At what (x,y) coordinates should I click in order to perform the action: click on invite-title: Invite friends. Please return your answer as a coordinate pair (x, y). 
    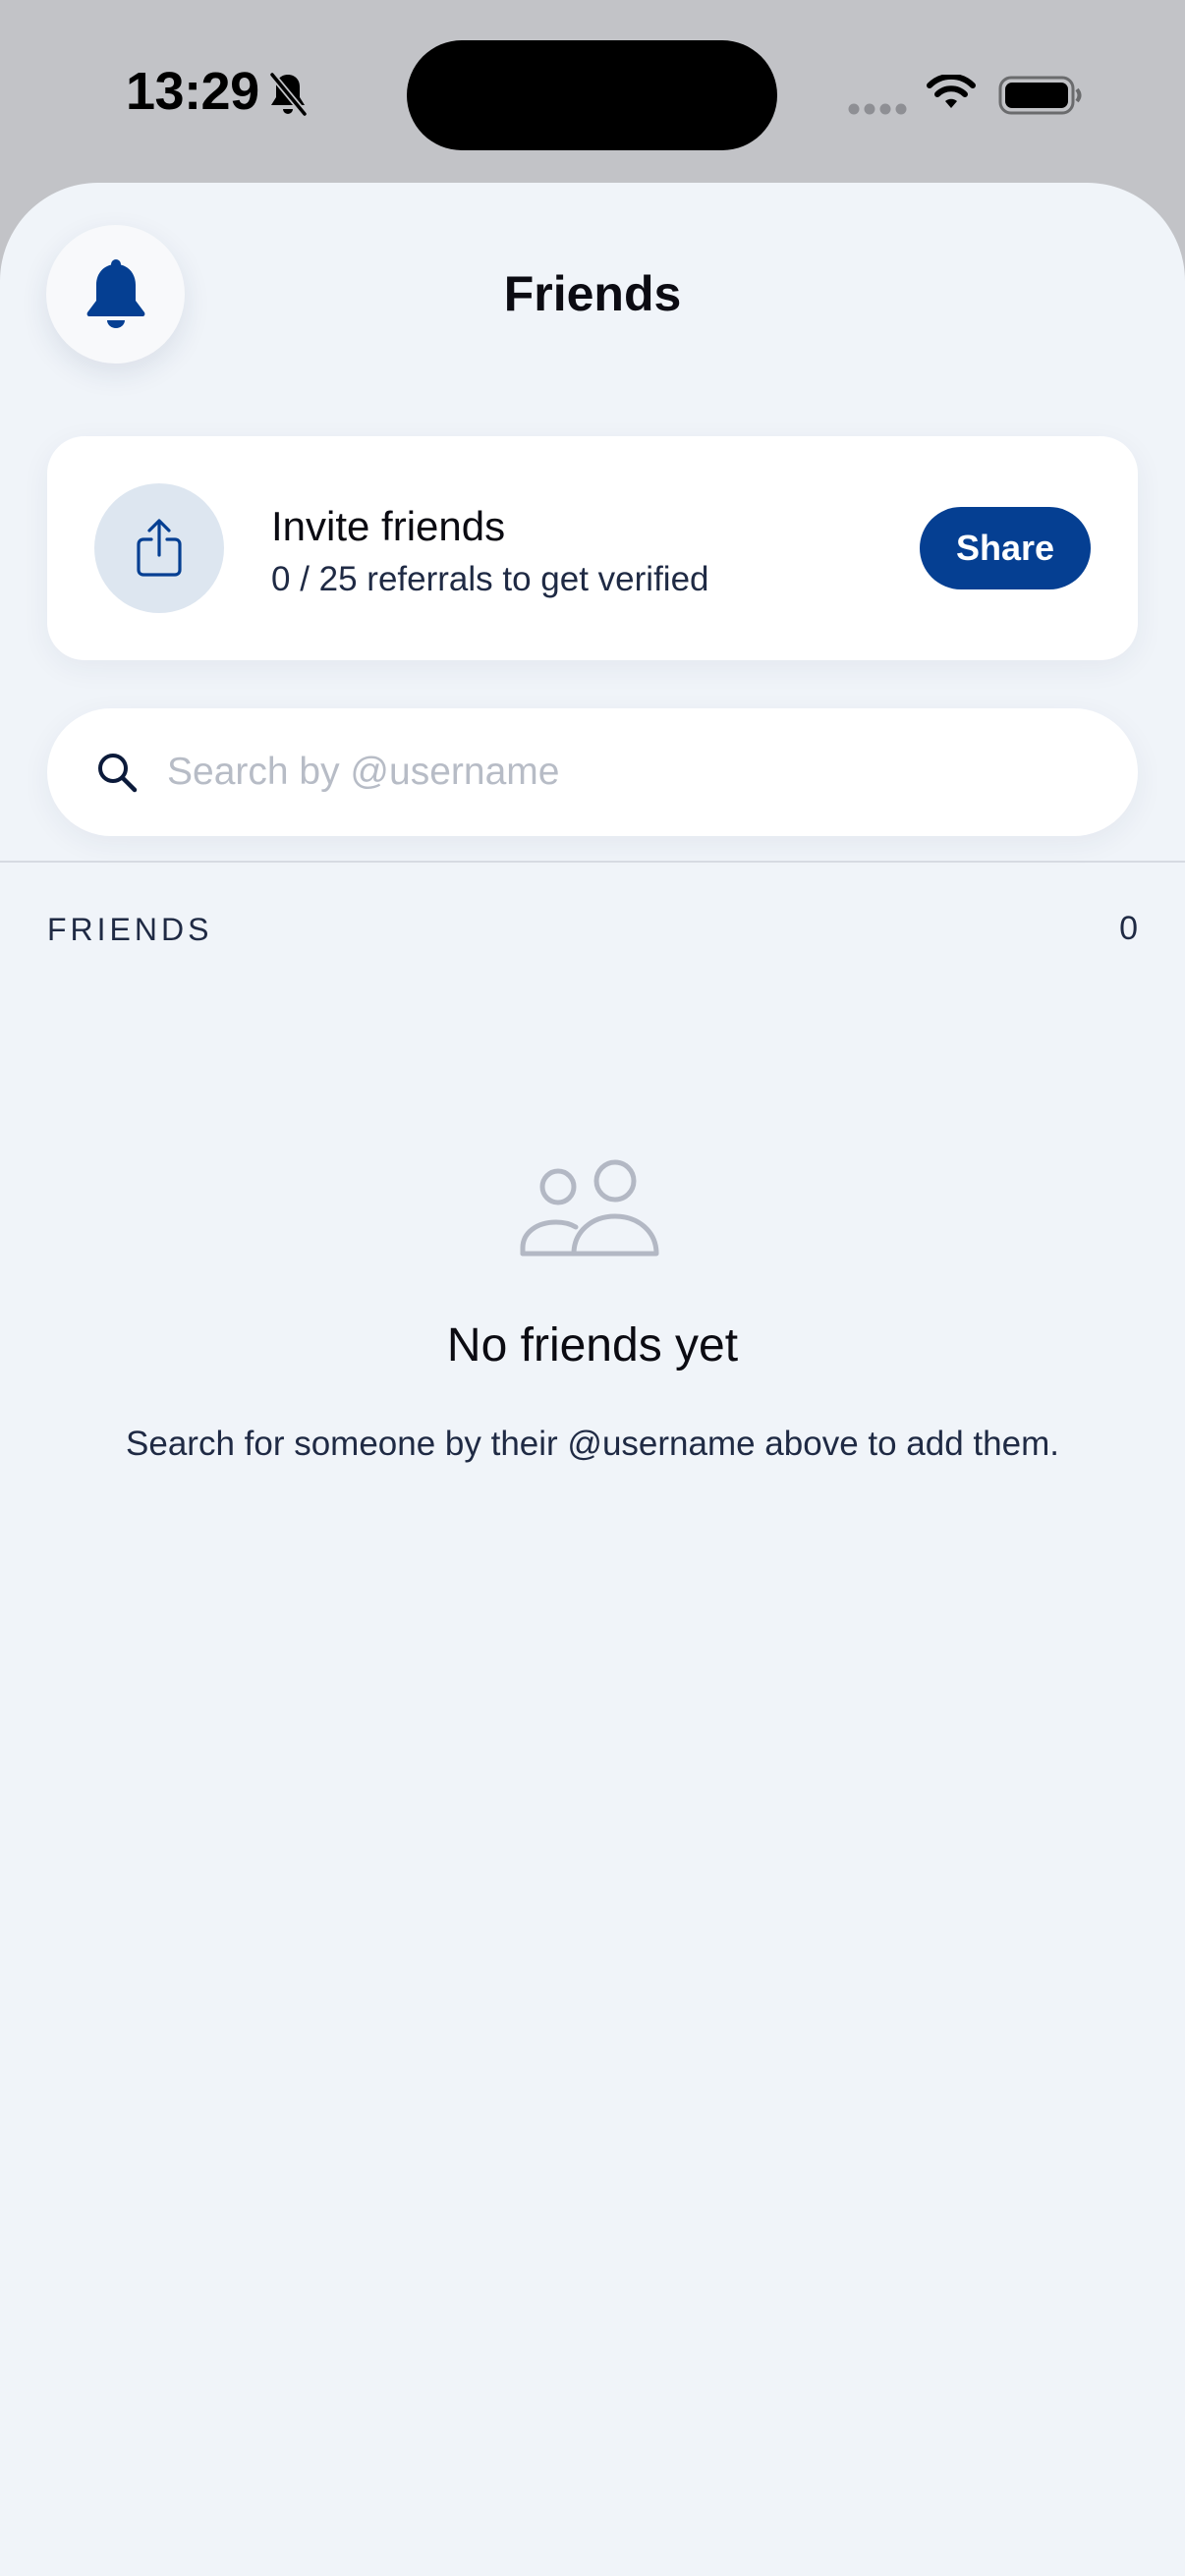
    Looking at the image, I should click on (388, 526).